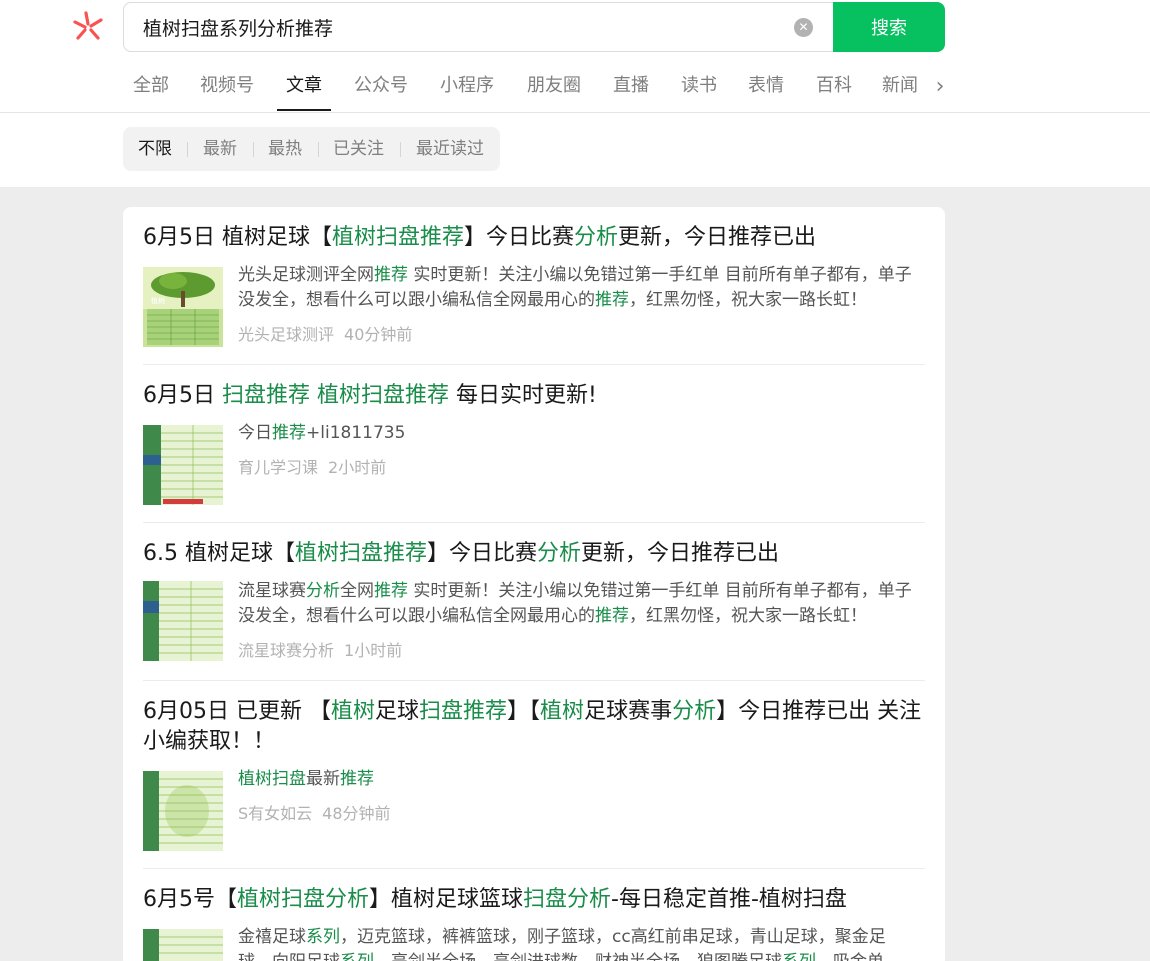  Describe the element at coordinates (446, 899) in the screenshot. I see `text-segment: 】植树足球篮球` at that location.